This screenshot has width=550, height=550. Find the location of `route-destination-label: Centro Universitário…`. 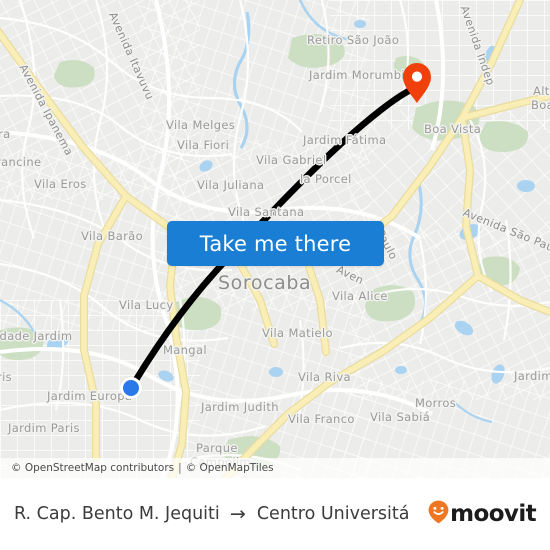

route-destination-label: Centro Universitário… is located at coordinates (333, 514).